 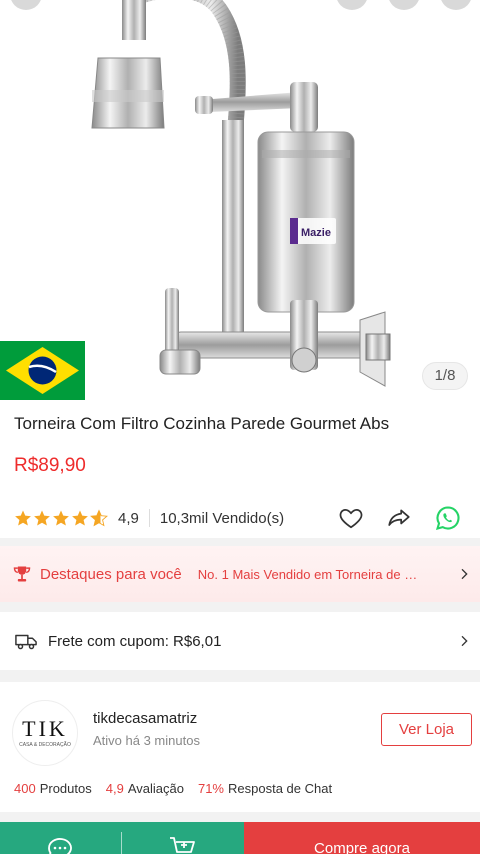 What do you see at coordinates (111, 574) in the screenshot?
I see `highlights-label: Destaques para você` at bounding box center [111, 574].